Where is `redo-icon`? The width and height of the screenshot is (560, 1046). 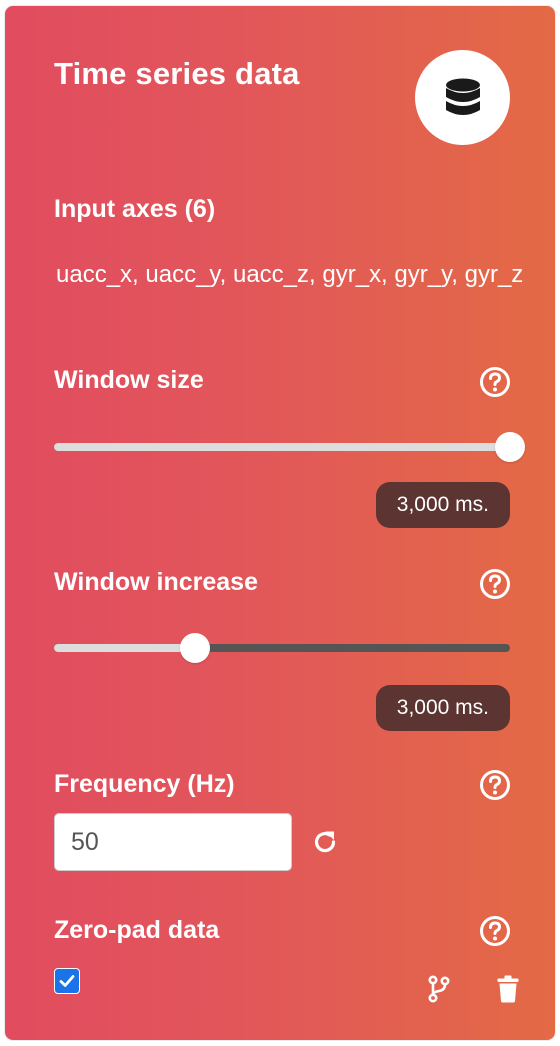 redo-icon is located at coordinates (325, 842).